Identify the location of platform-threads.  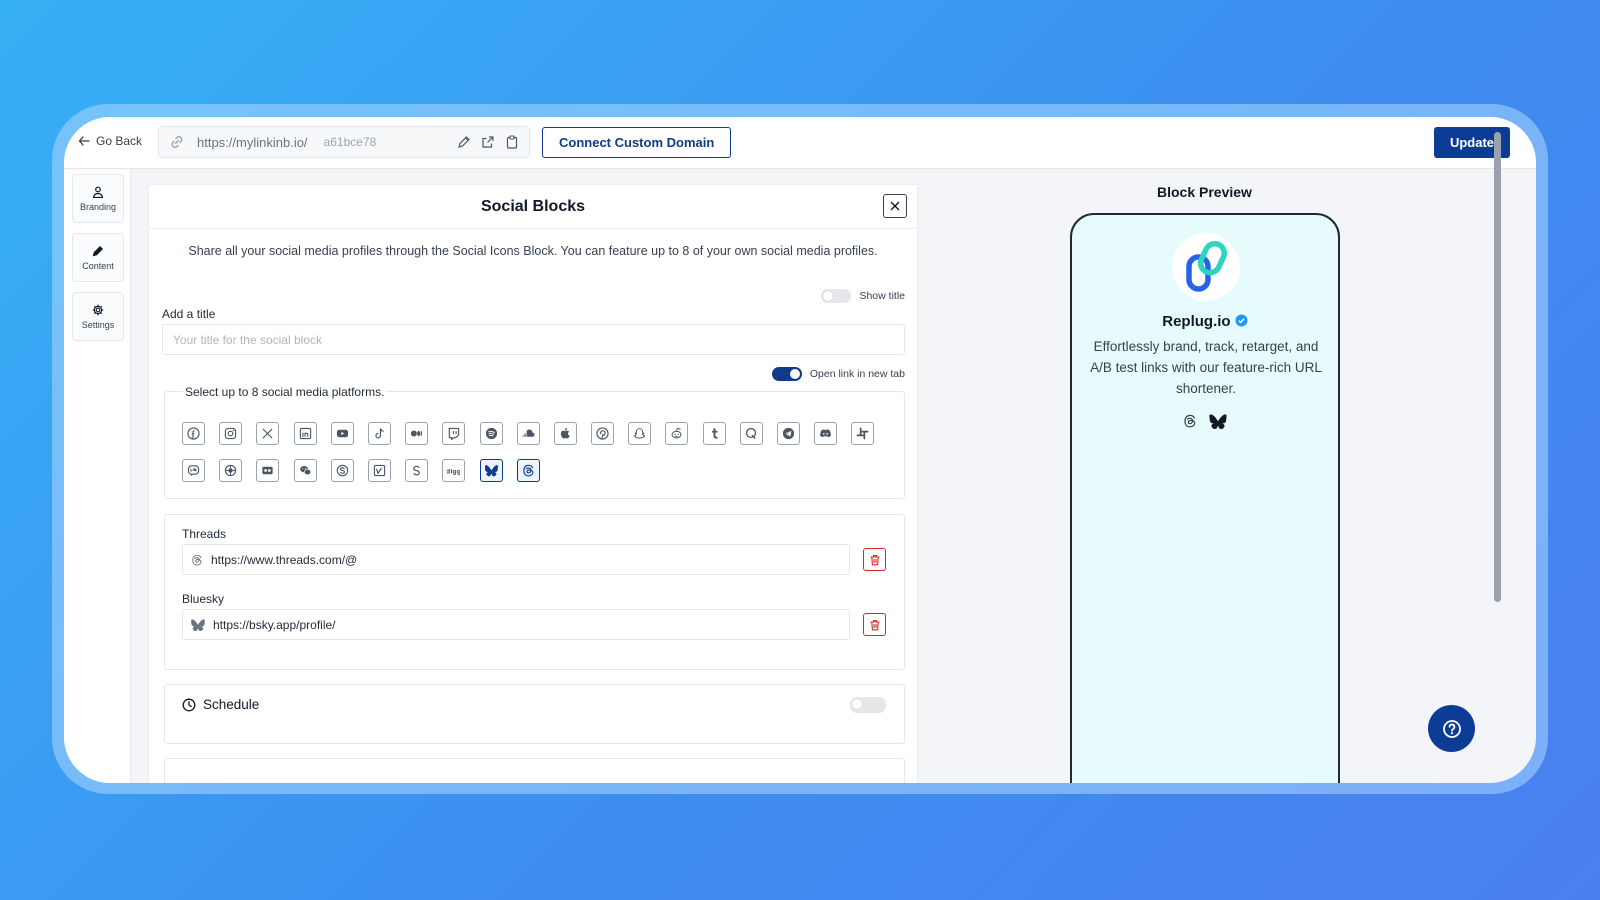
(528, 470).